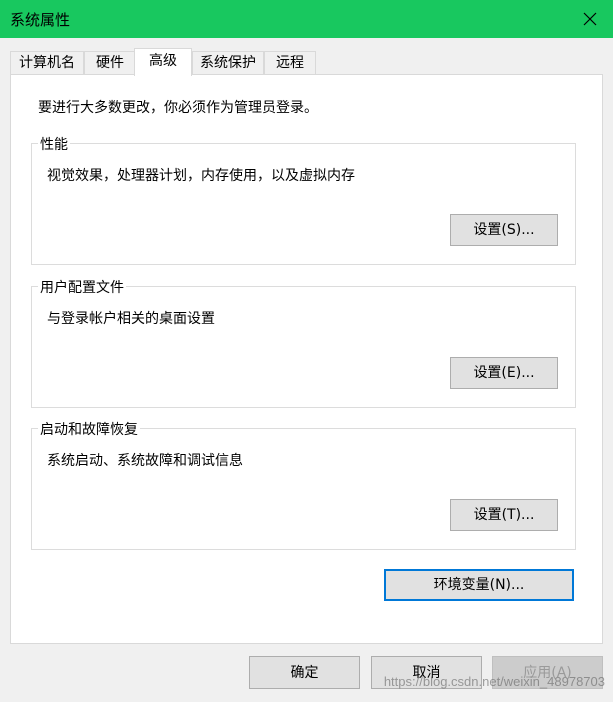 Image resolution: width=613 pixels, height=702 pixels. Describe the element at coordinates (145, 461) in the screenshot. I see `startup-recovery-description: 系统启动、系统故障和调试信息` at that location.